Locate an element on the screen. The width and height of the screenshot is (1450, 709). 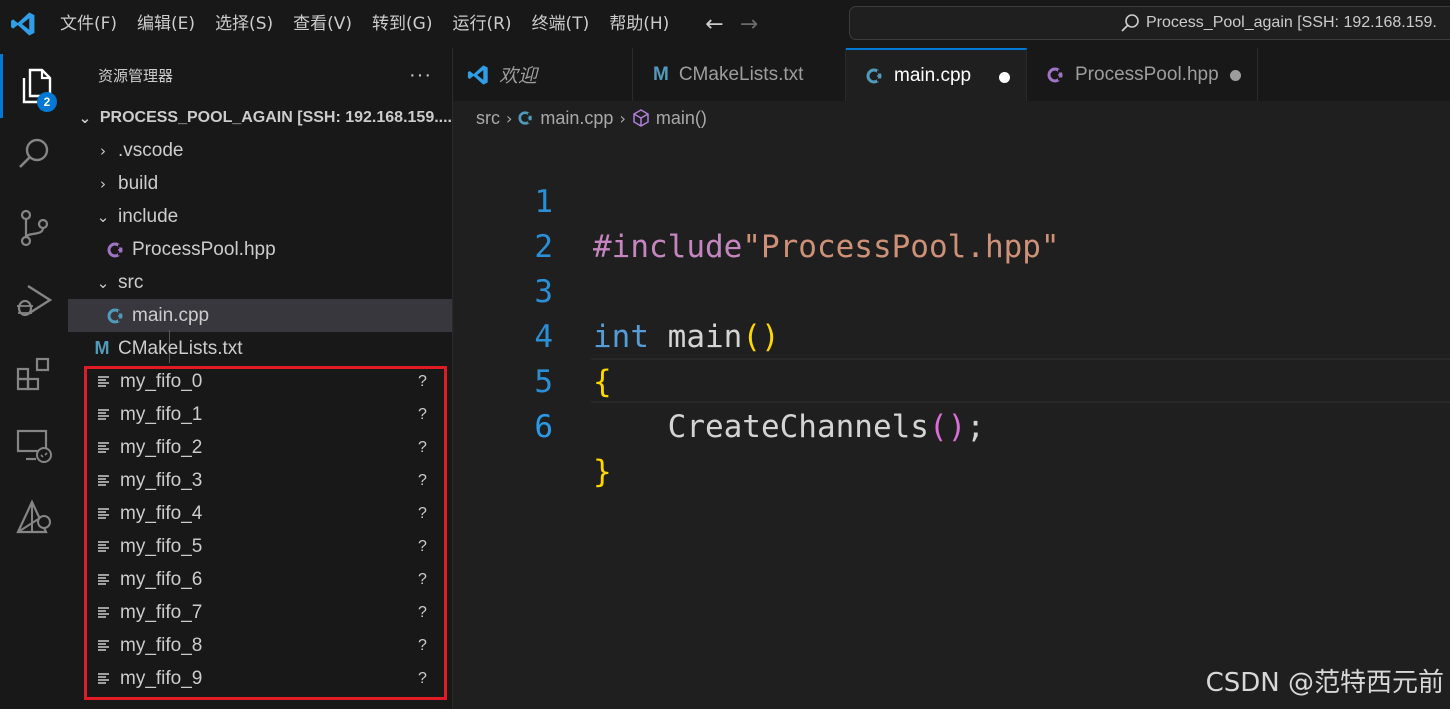
tab-main-label: main.cpp is located at coordinates (933, 75).